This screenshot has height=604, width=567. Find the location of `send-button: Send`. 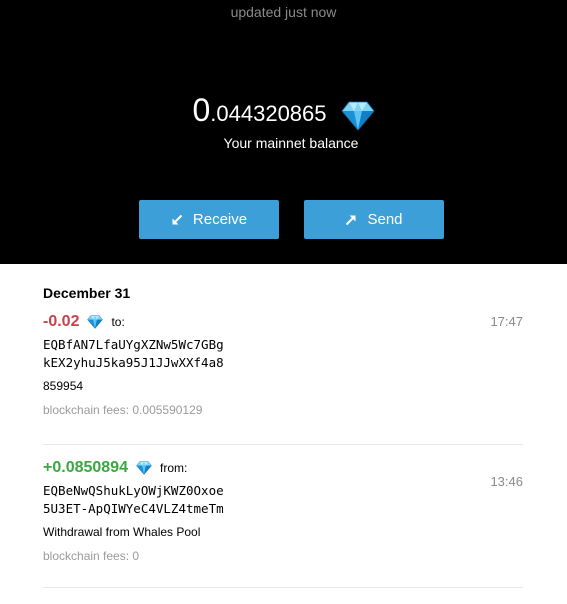

send-button: Send is located at coordinates (374, 219).